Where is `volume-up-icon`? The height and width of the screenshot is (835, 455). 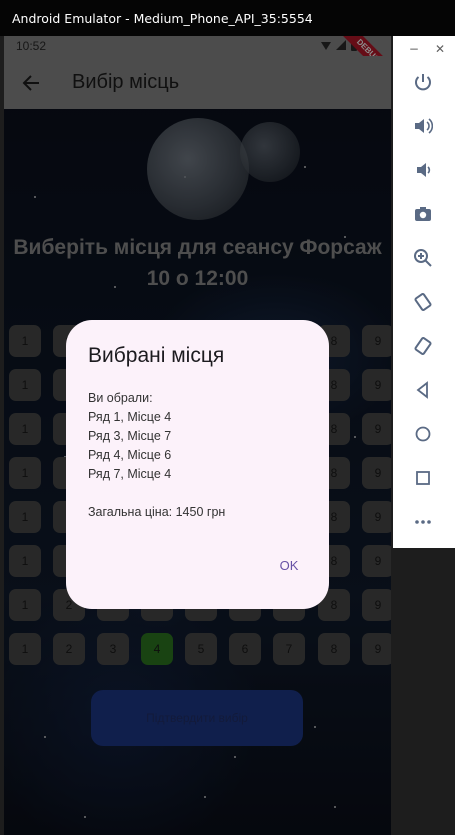 volume-up-icon is located at coordinates (424, 126).